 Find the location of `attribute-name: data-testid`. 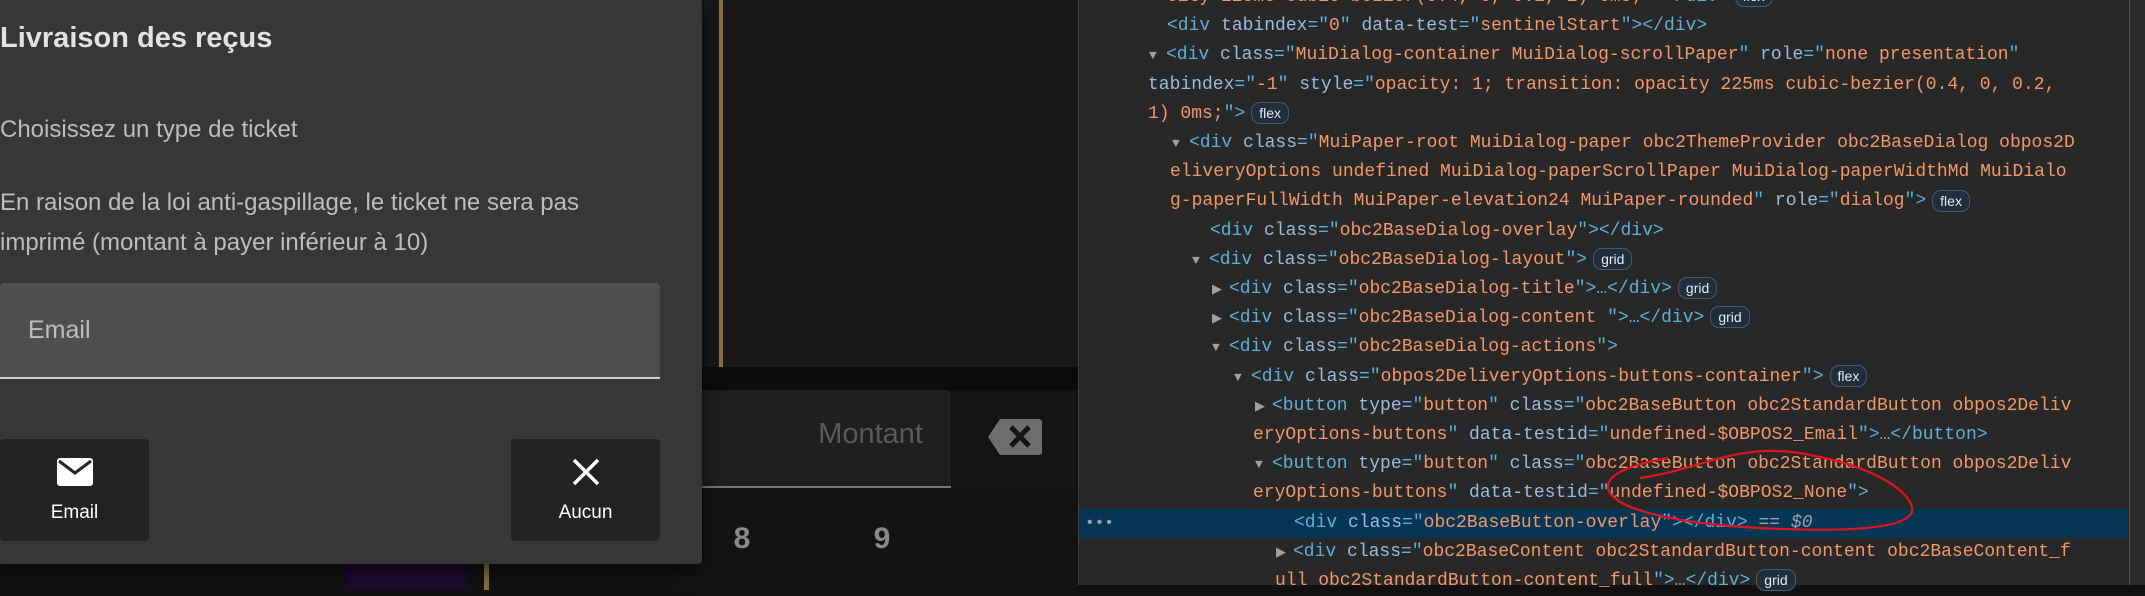

attribute-name: data-testid is located at coordinates (1528, 493).